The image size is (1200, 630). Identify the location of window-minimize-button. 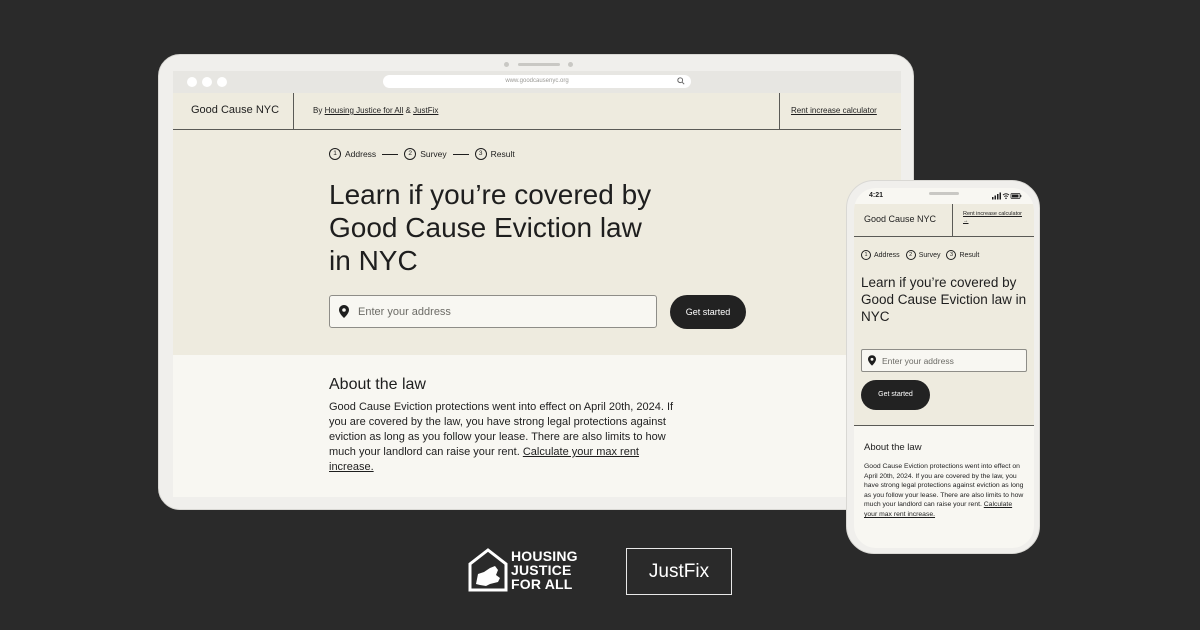
(207, 82).